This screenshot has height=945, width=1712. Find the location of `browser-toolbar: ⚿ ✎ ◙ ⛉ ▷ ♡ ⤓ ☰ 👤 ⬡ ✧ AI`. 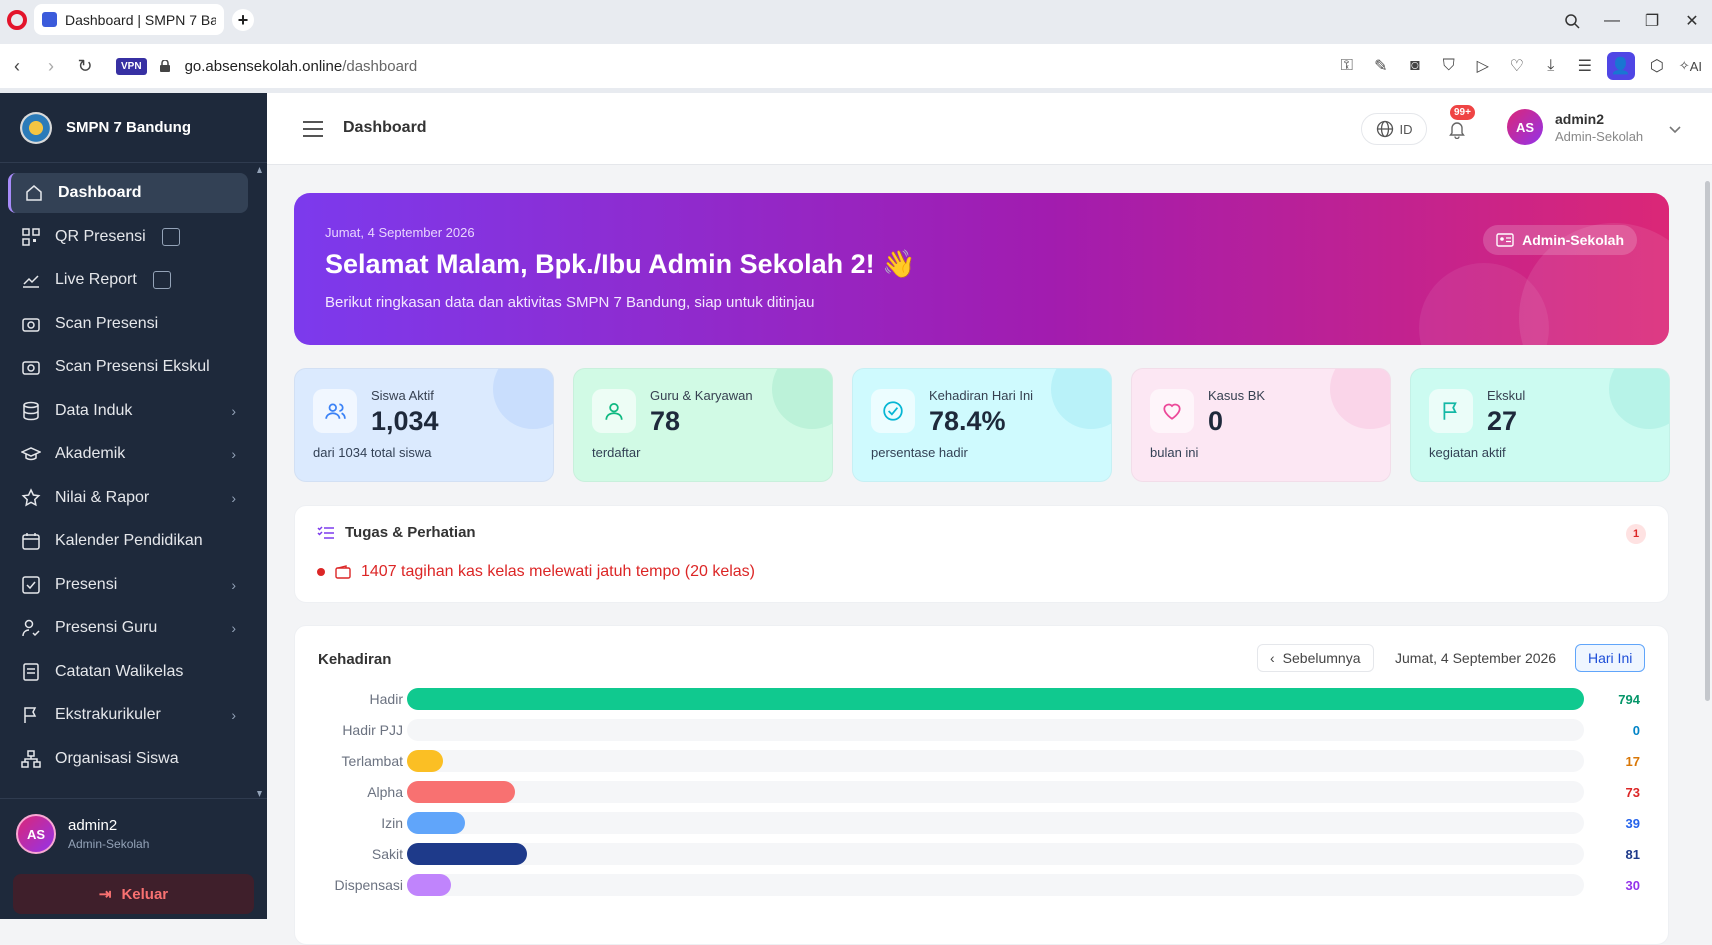

browser-toolbar: ⚿ ✎ ◙ ⛉ ▷ ♡ ⤓ ☰ 👤 ⬡ ✧ AI is located at coordinates (1518, 66).